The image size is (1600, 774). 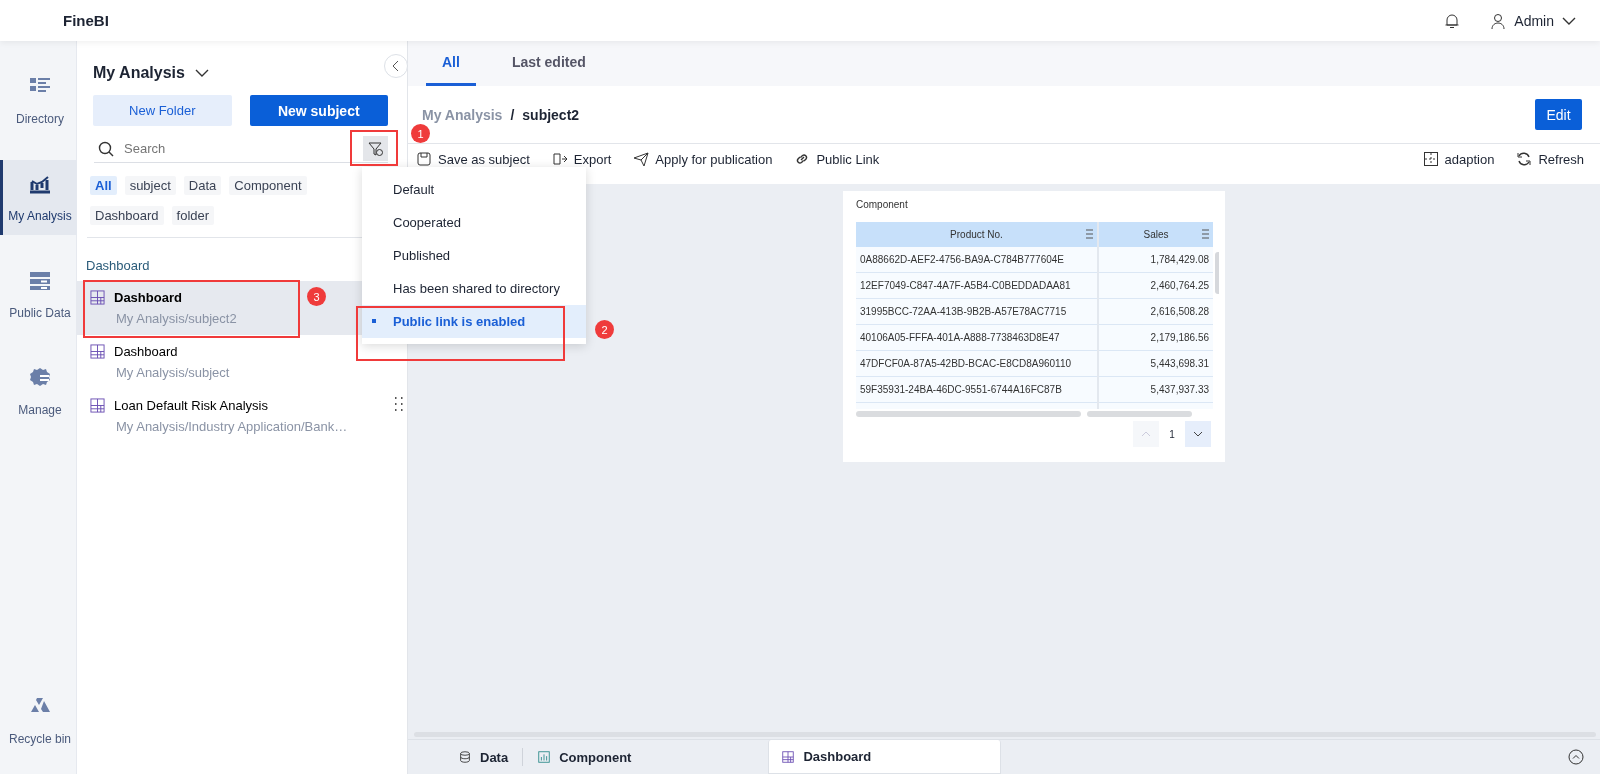 I want to click on toolbar-button: adaption, so click(x=1458, y=159).